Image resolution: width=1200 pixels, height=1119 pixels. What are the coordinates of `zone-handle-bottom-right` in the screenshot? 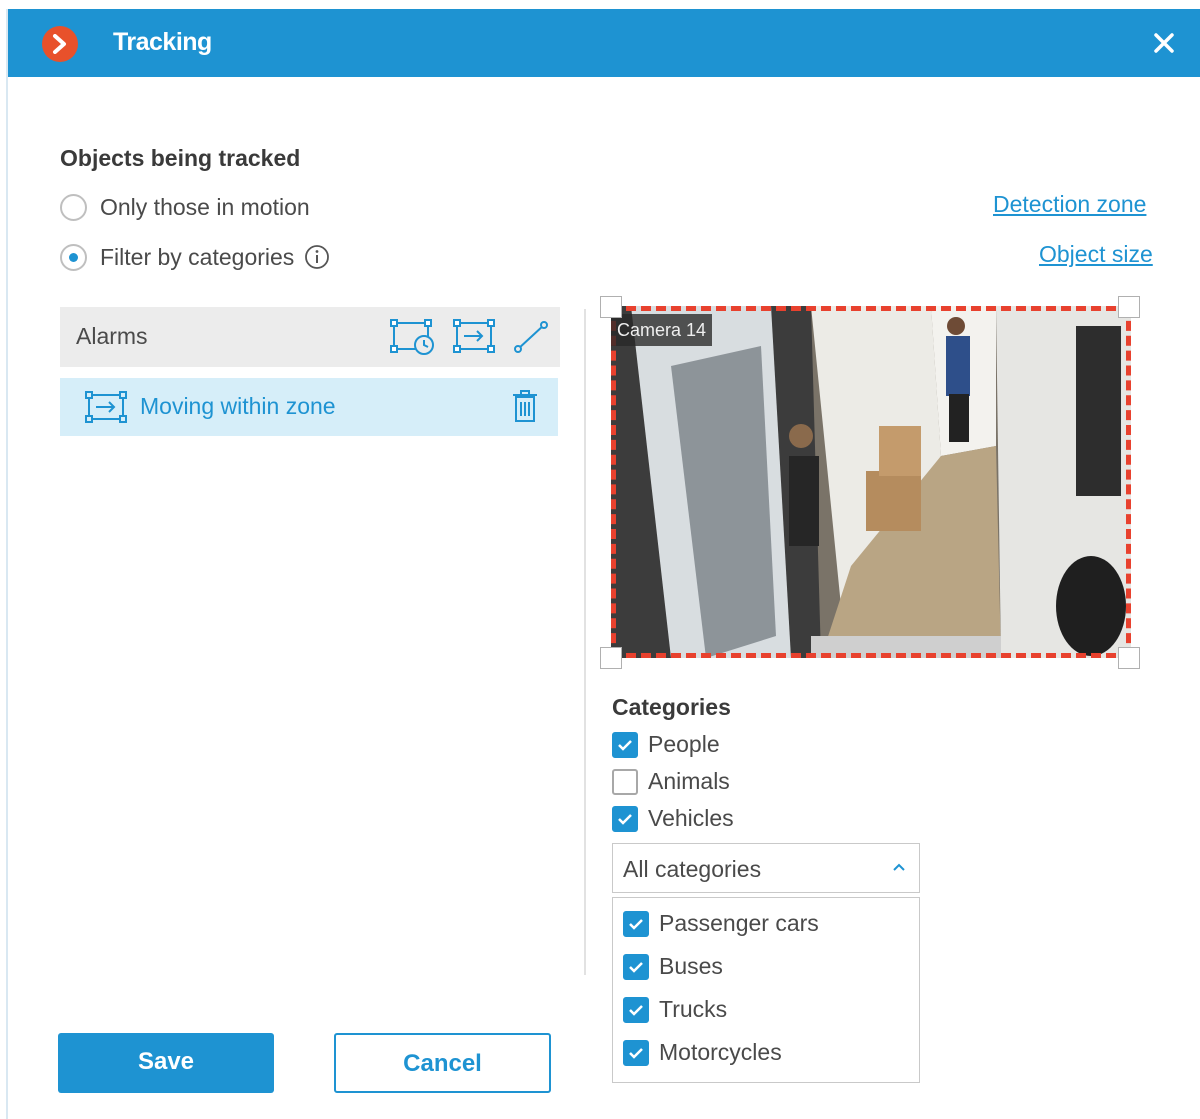 It's located at (1129, 658).